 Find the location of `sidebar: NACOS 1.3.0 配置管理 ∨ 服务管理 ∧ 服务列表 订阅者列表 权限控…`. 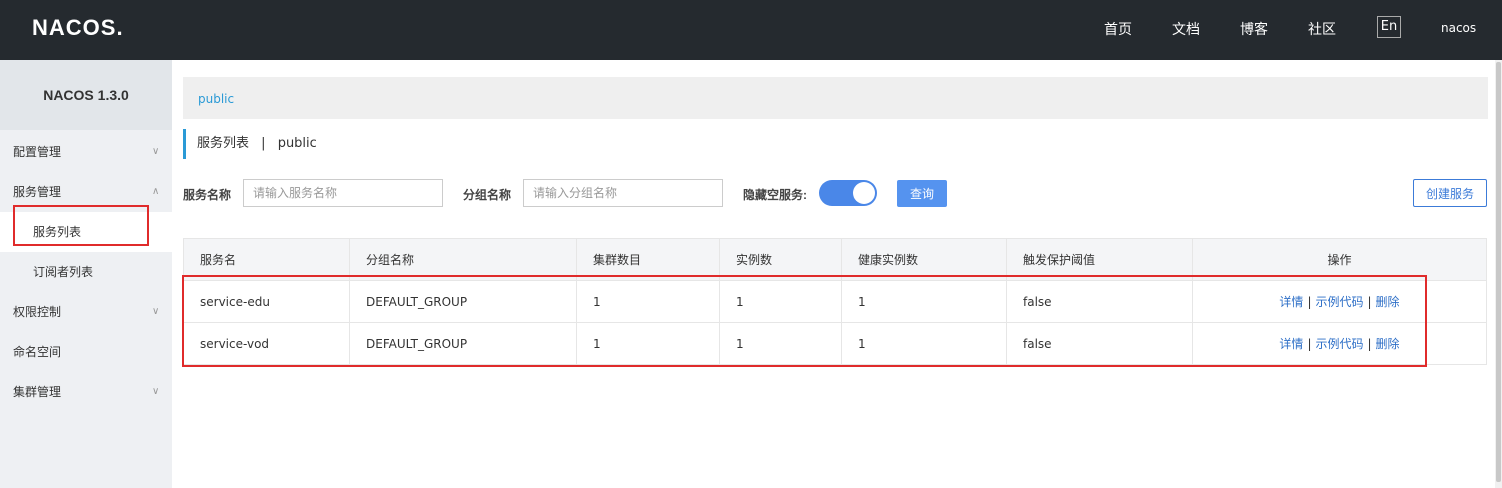

sidebar: NACOS 1.3.0 配置管理 ∨ 服务管理 ∧ 服务列表 订阅者列表 权限控… is located at coordinates (86, 274).